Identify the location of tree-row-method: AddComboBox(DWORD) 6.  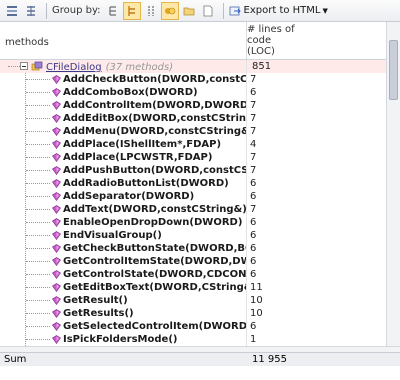
(200, 92).